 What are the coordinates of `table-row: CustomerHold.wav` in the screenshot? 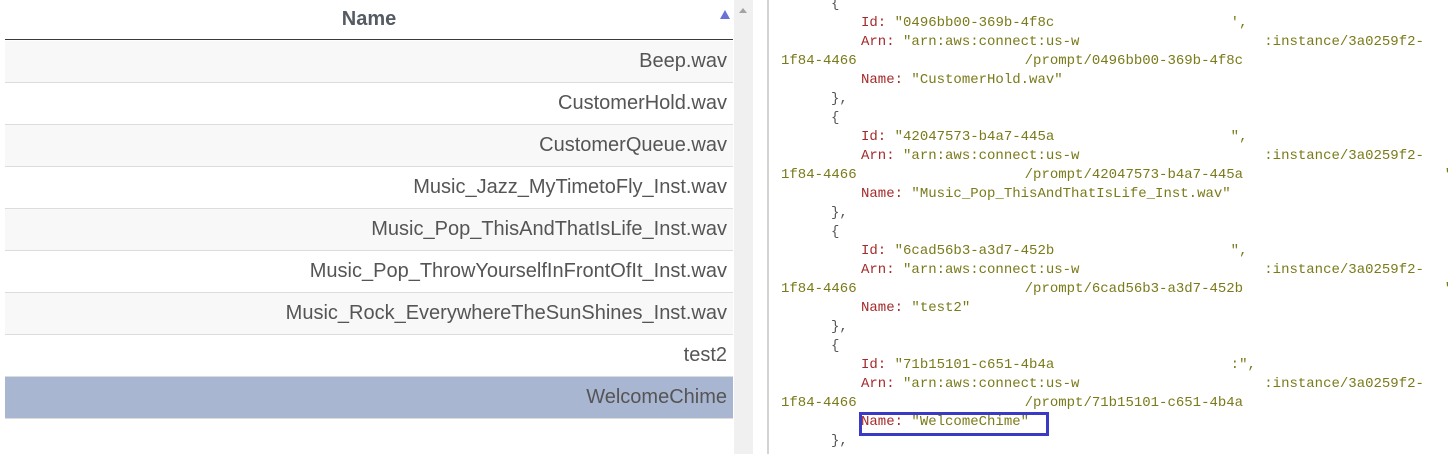 It's located at (369, 104).